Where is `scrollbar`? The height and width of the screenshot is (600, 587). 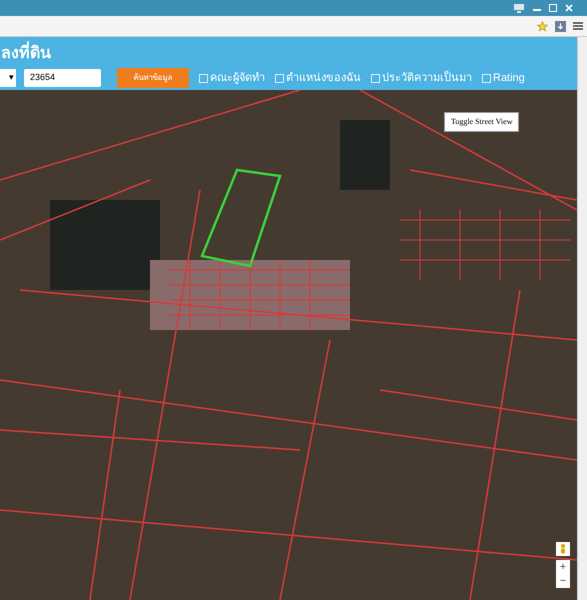
scrollbar is located at coordinates (582, 318).